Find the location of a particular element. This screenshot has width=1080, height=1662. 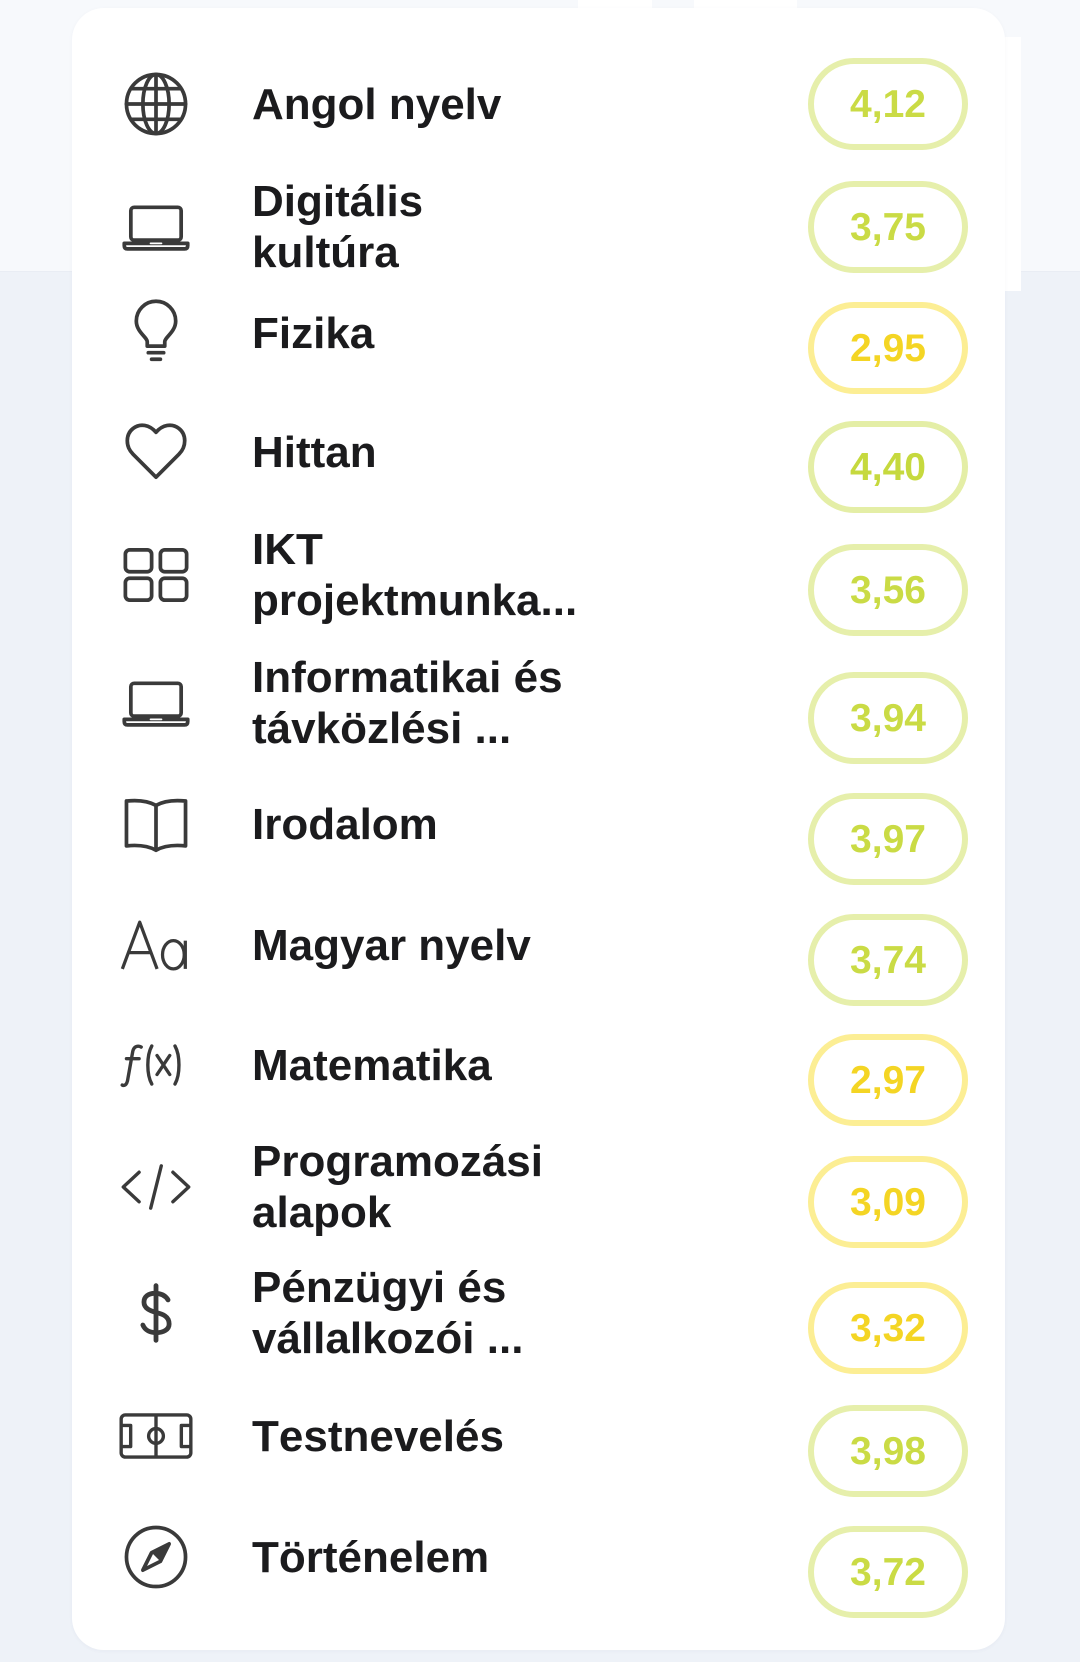

average-value: 4,40 is located at coordinates (888, 467).